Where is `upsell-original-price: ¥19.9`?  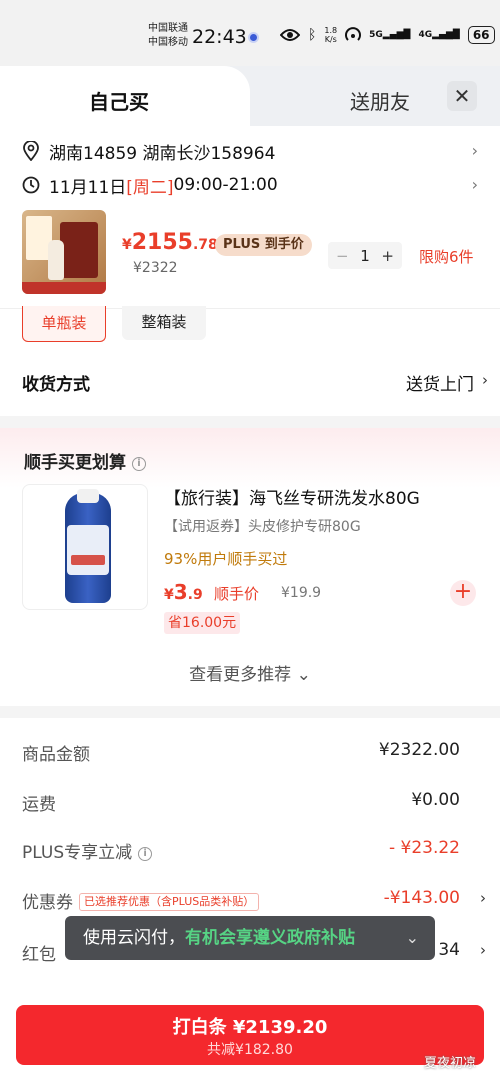 upsell-original-price: ¥19.9 is located at coordinates (301, 593).